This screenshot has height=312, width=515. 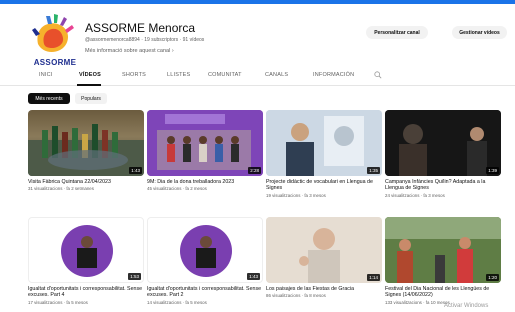 I want to click on customize-channel-button: Personalitzar canal, so click(x=397, y=32).